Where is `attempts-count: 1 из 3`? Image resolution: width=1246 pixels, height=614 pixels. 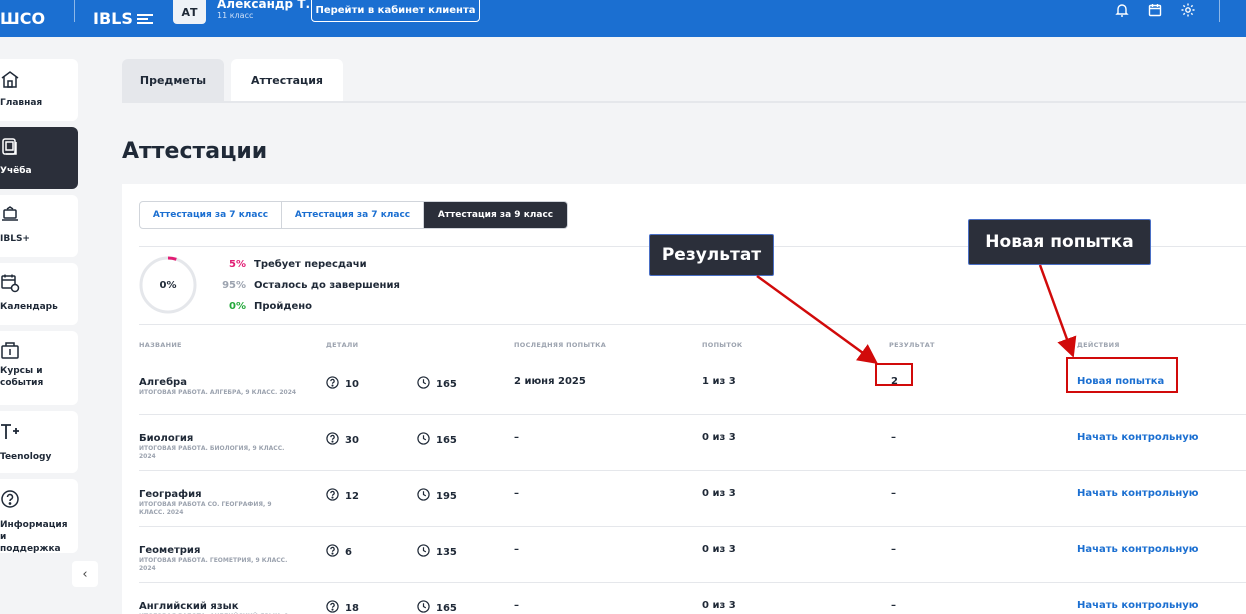
attempts-count: 1 из 3 is located at coordinates (719, 381).